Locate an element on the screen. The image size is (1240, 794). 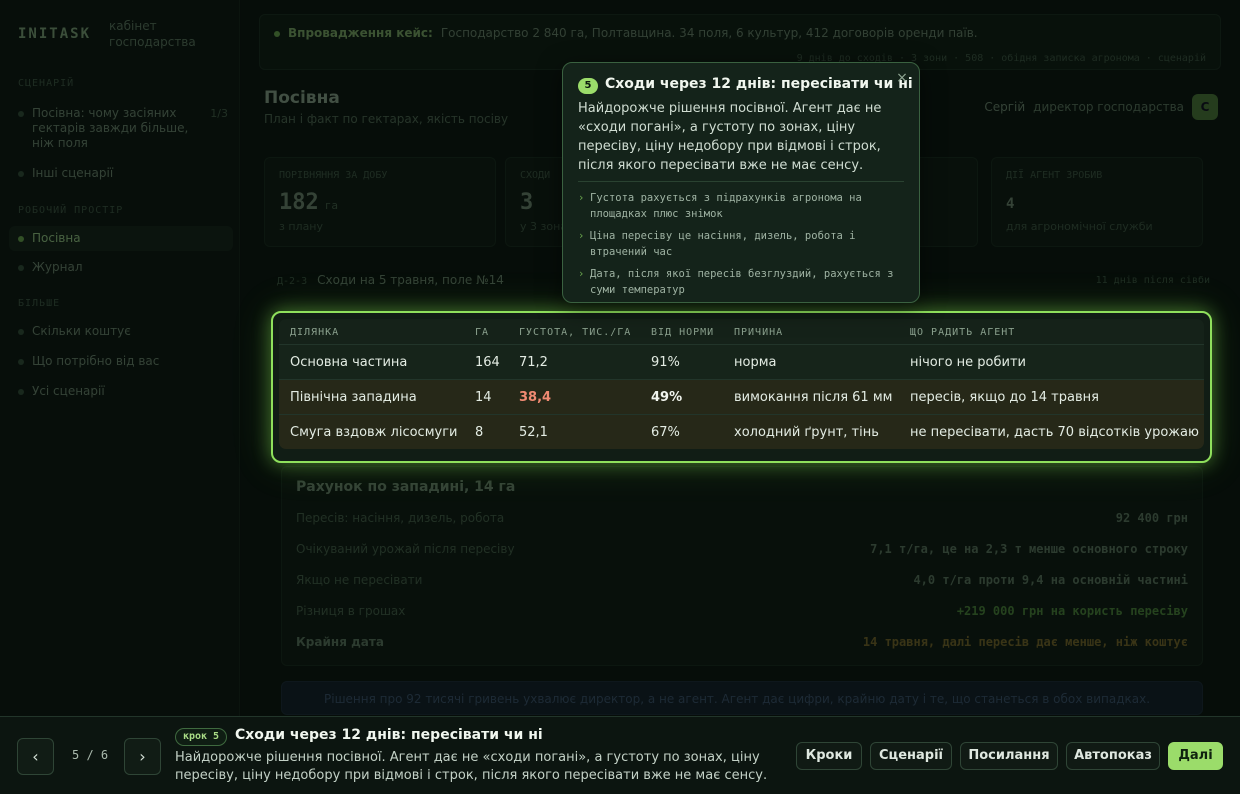
brand-subtitle: кабінет господарства is located at coordinates (152, 34).